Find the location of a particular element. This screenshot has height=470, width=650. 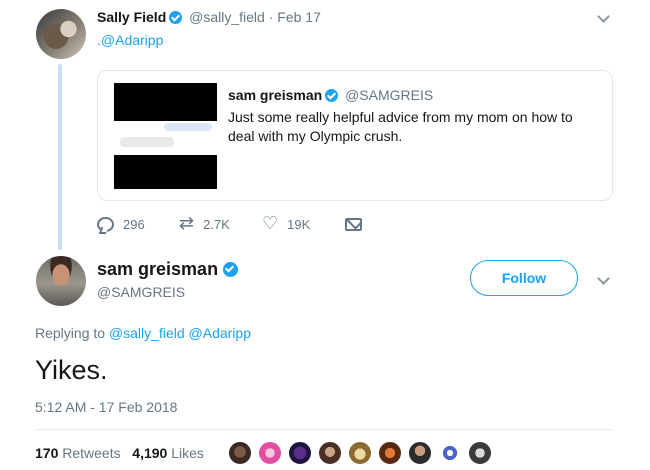

author-name-row: sam greisman is located at coordinates (168, 269).